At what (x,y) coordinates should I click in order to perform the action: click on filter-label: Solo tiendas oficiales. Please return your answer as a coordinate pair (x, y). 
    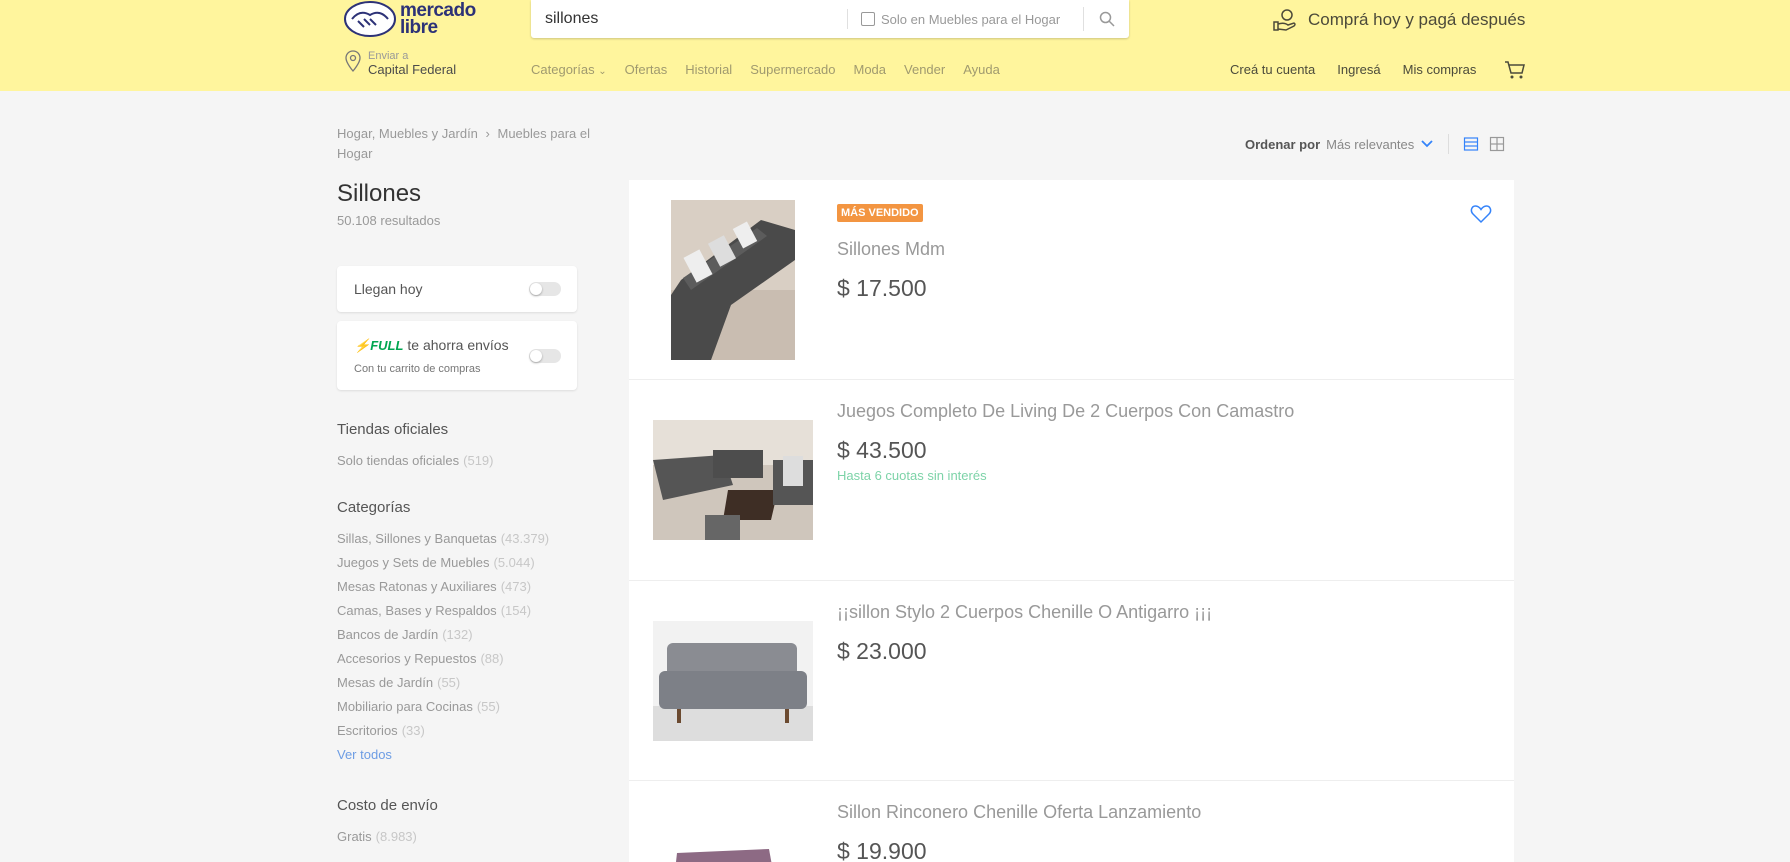
    Looking at the image, I should click on (398, 460).